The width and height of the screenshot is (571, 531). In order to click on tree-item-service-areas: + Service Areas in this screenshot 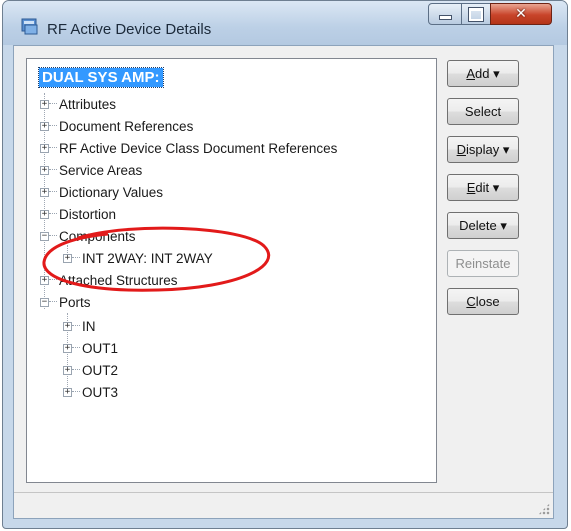, I will do `click(91, 170)`.